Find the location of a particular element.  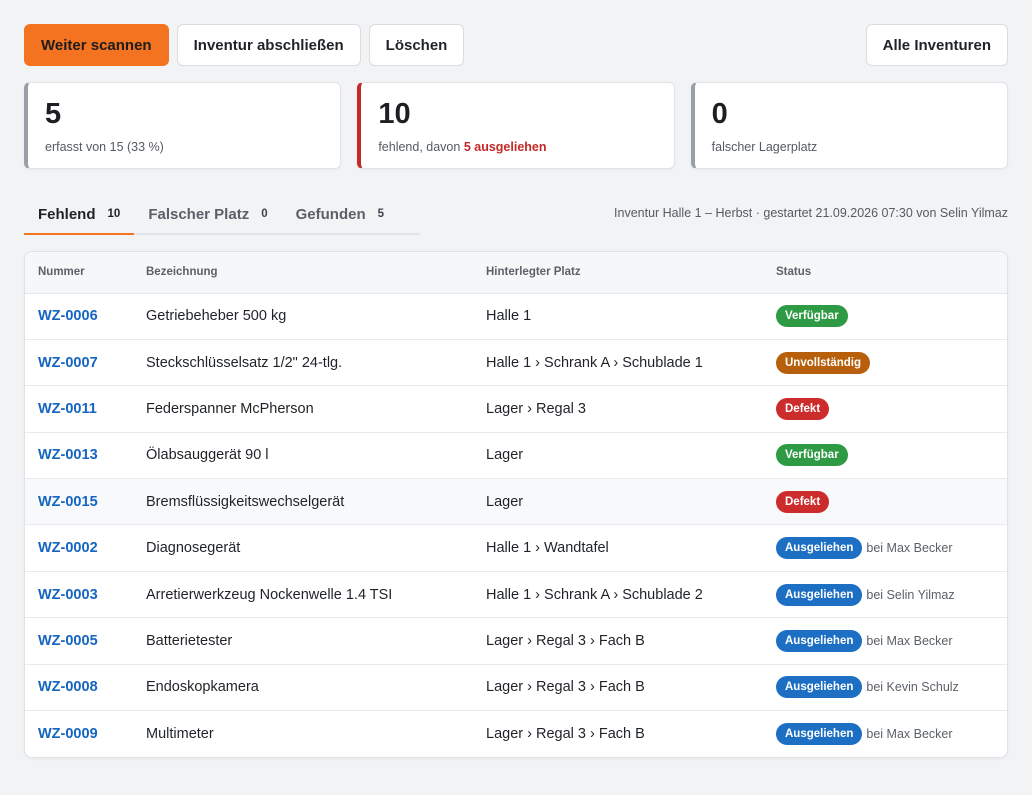

stat-label-missing: fehlend, davon 5 ausgeliehen is located at coordinates (517, 147).